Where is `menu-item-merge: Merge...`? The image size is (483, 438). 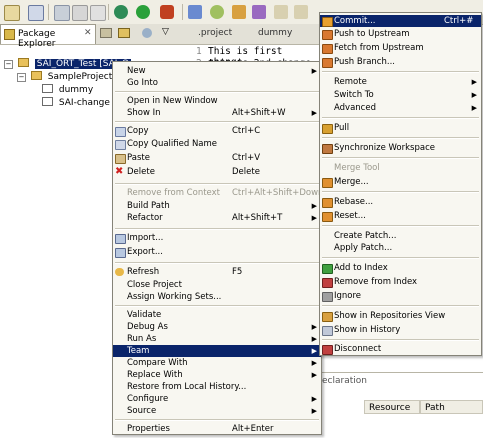
menu-item-merge: Merge... is located at coordinates (400, 182).